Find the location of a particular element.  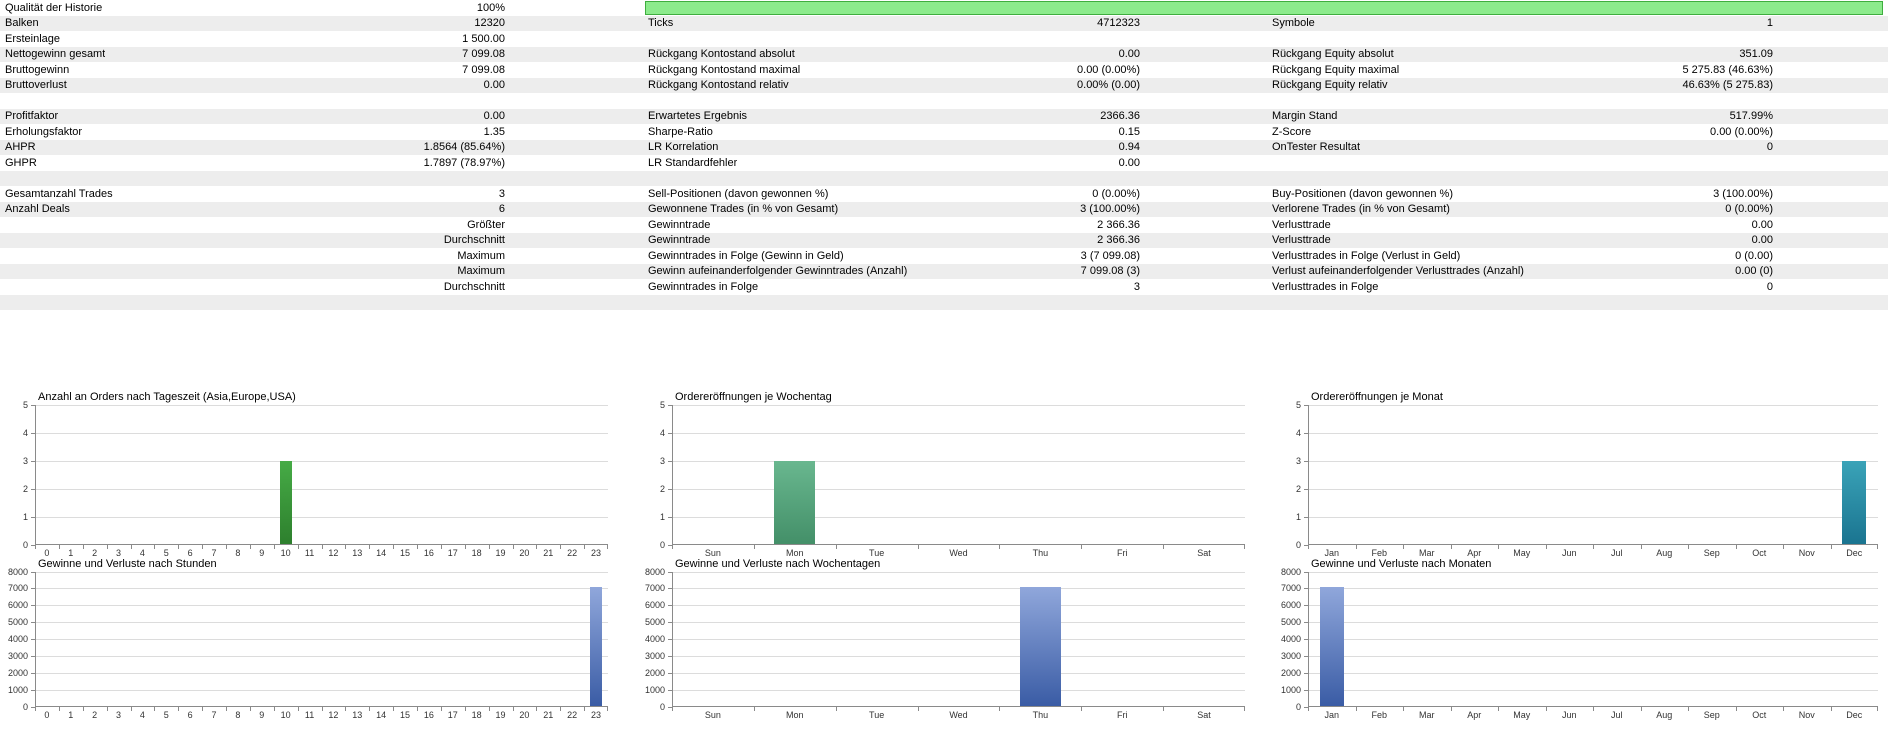

x-axis-label: Oct is located at coordinates (1759, 552).